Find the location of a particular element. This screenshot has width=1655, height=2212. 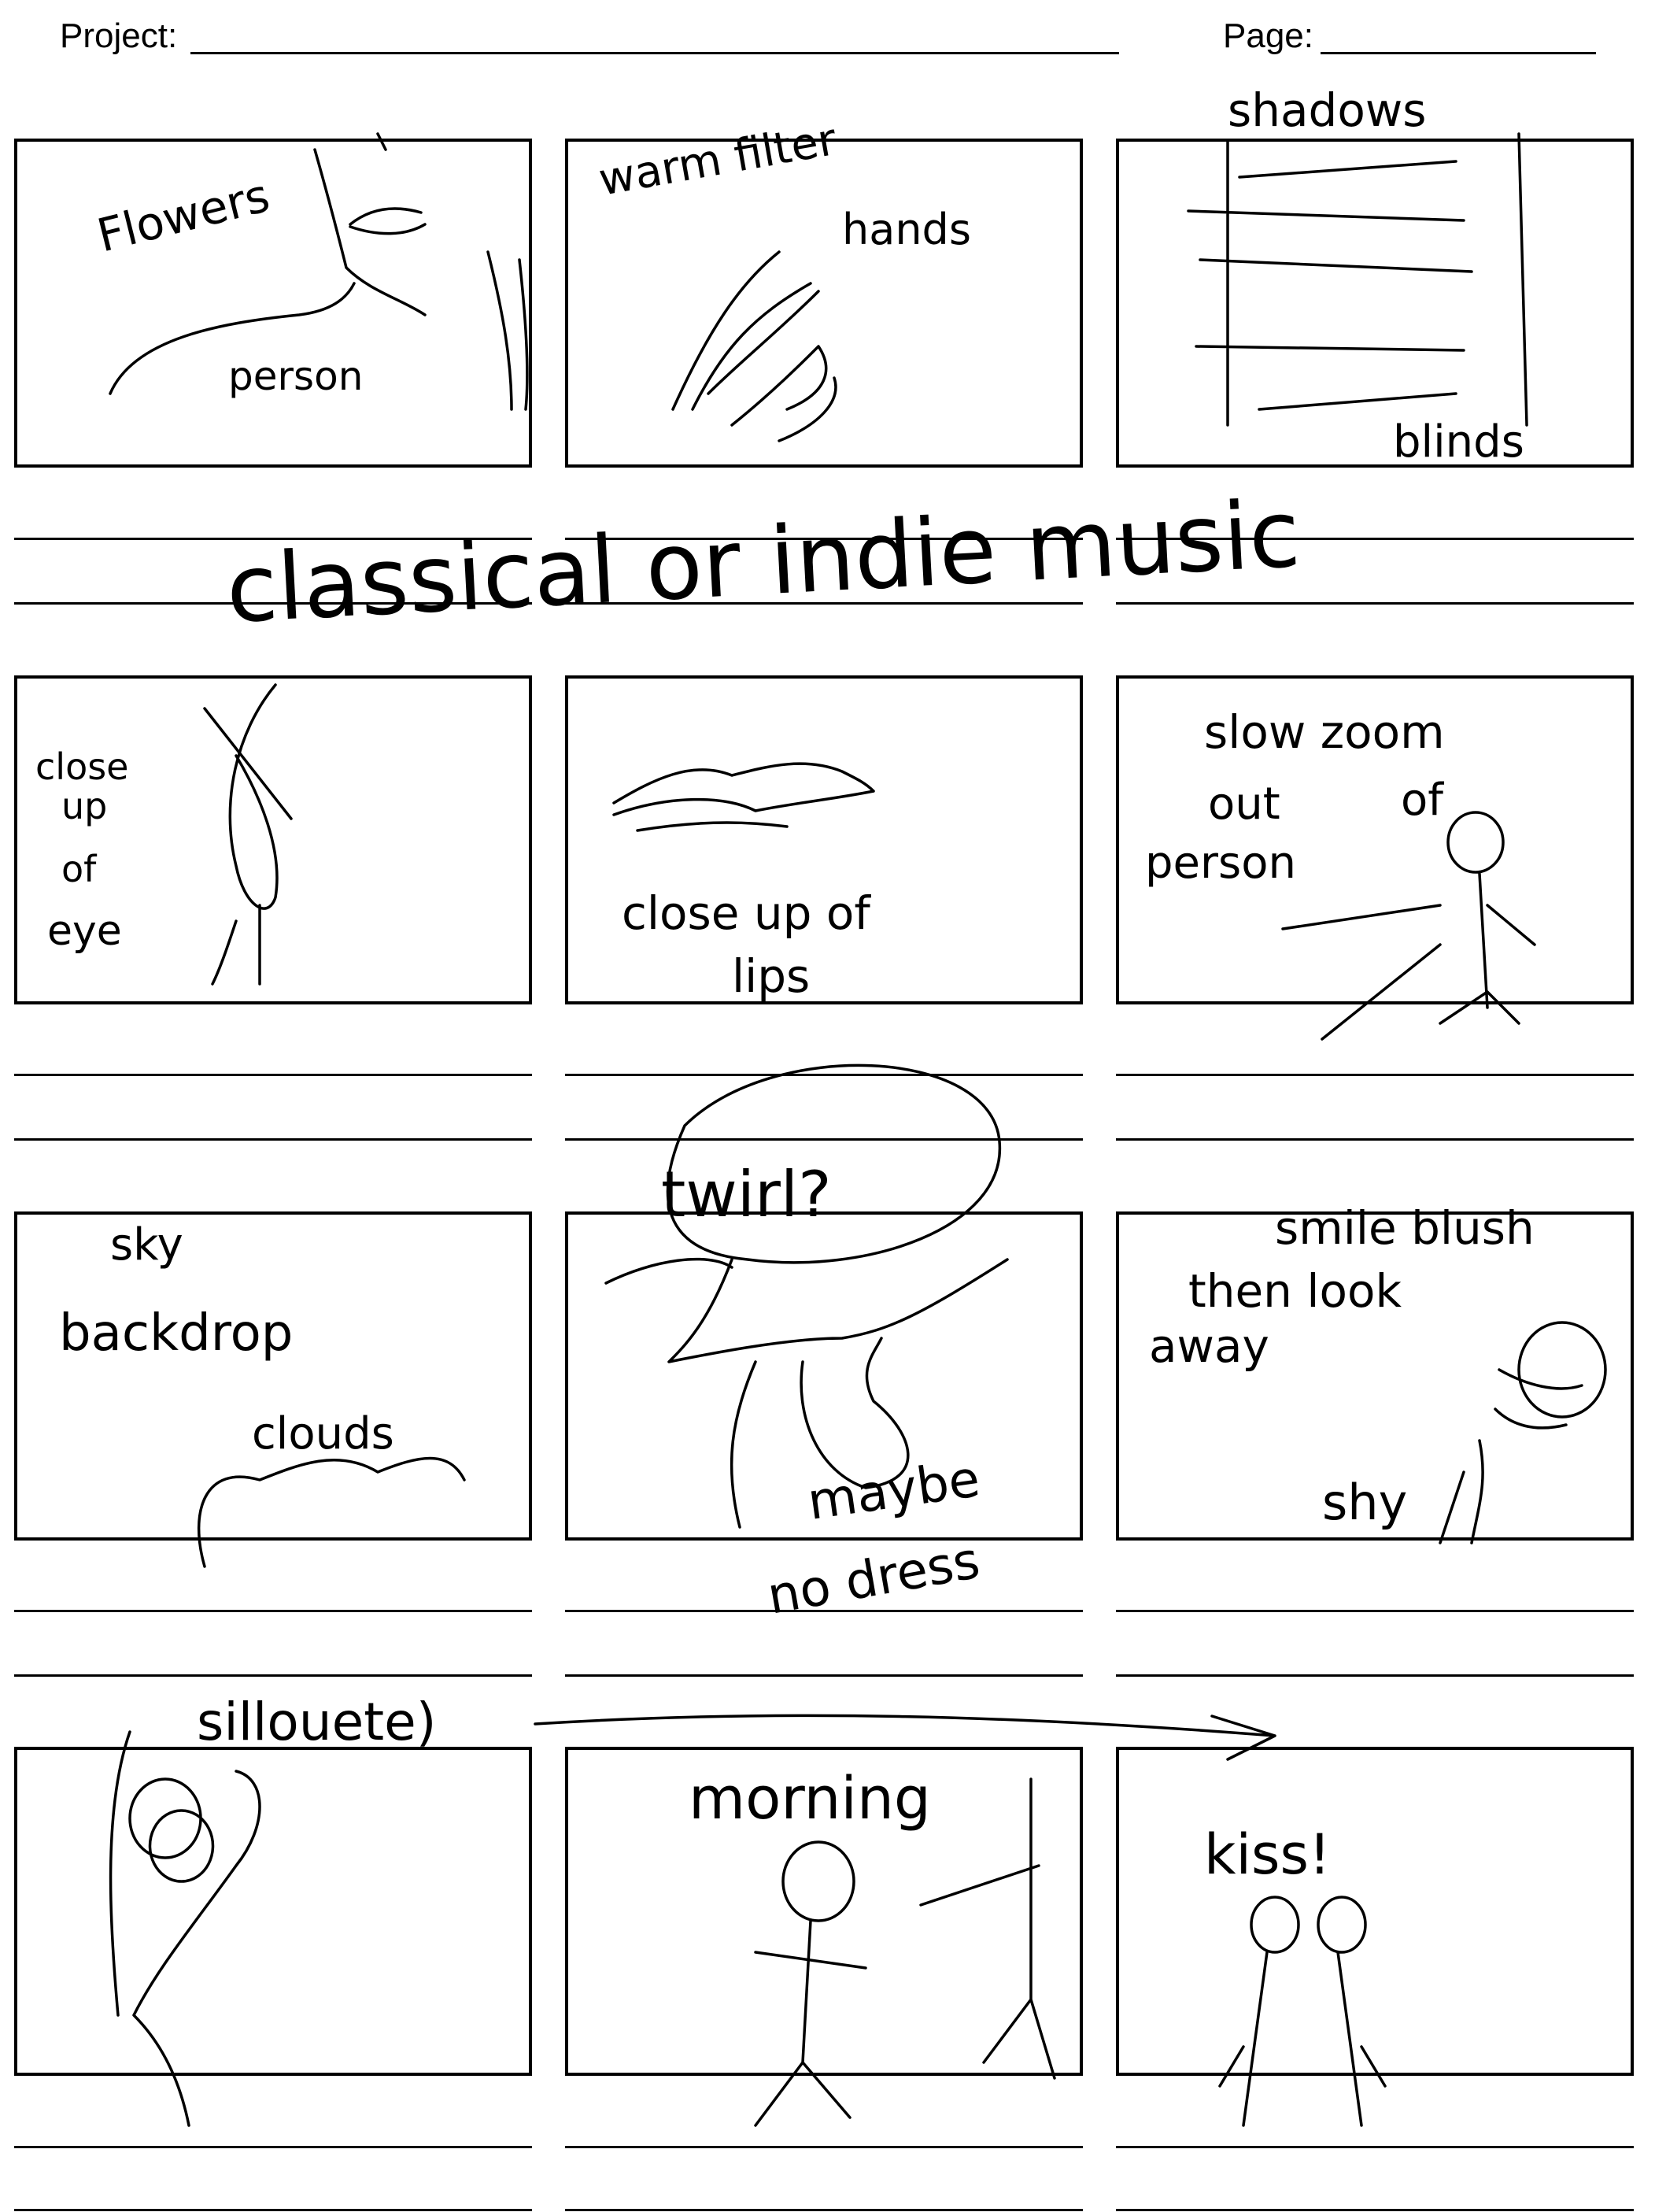

note-silhouette: sillouete) is located at coordinates (317, 1722).